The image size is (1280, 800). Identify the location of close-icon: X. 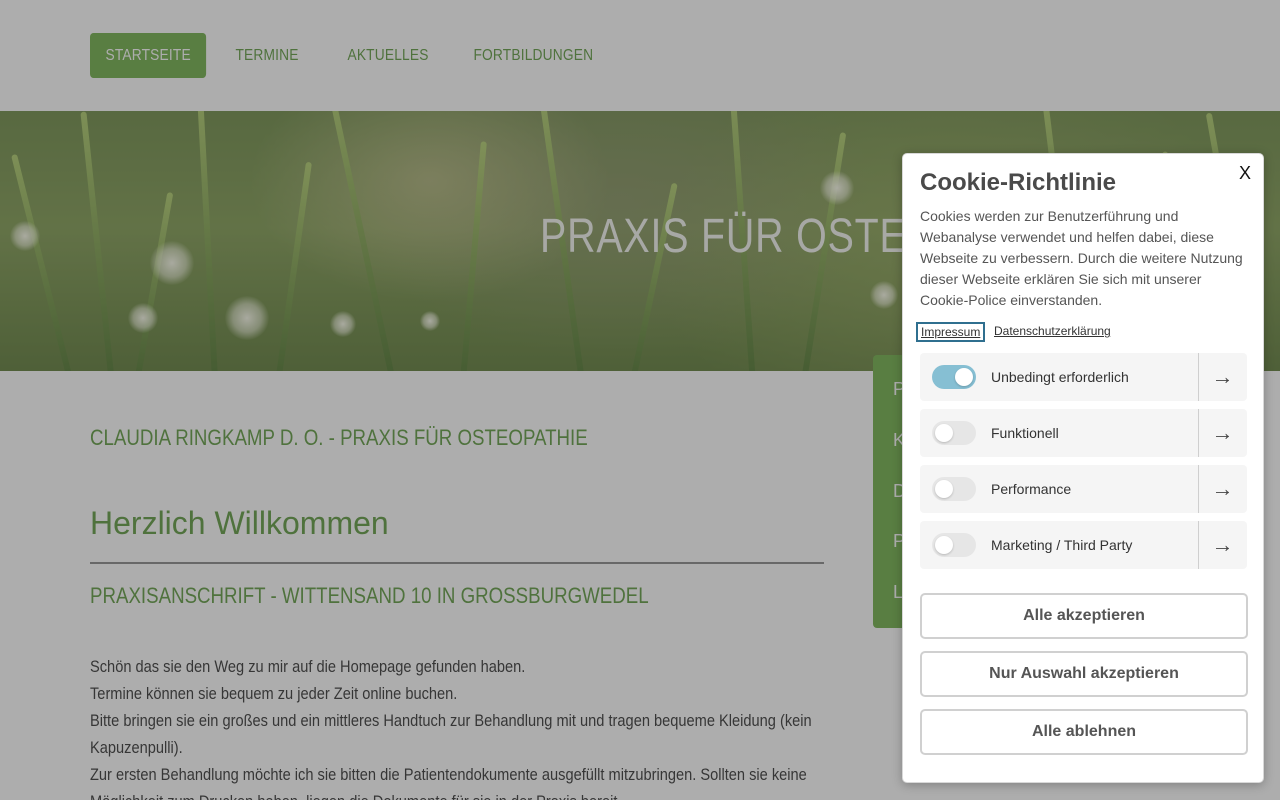
(1245, 173).